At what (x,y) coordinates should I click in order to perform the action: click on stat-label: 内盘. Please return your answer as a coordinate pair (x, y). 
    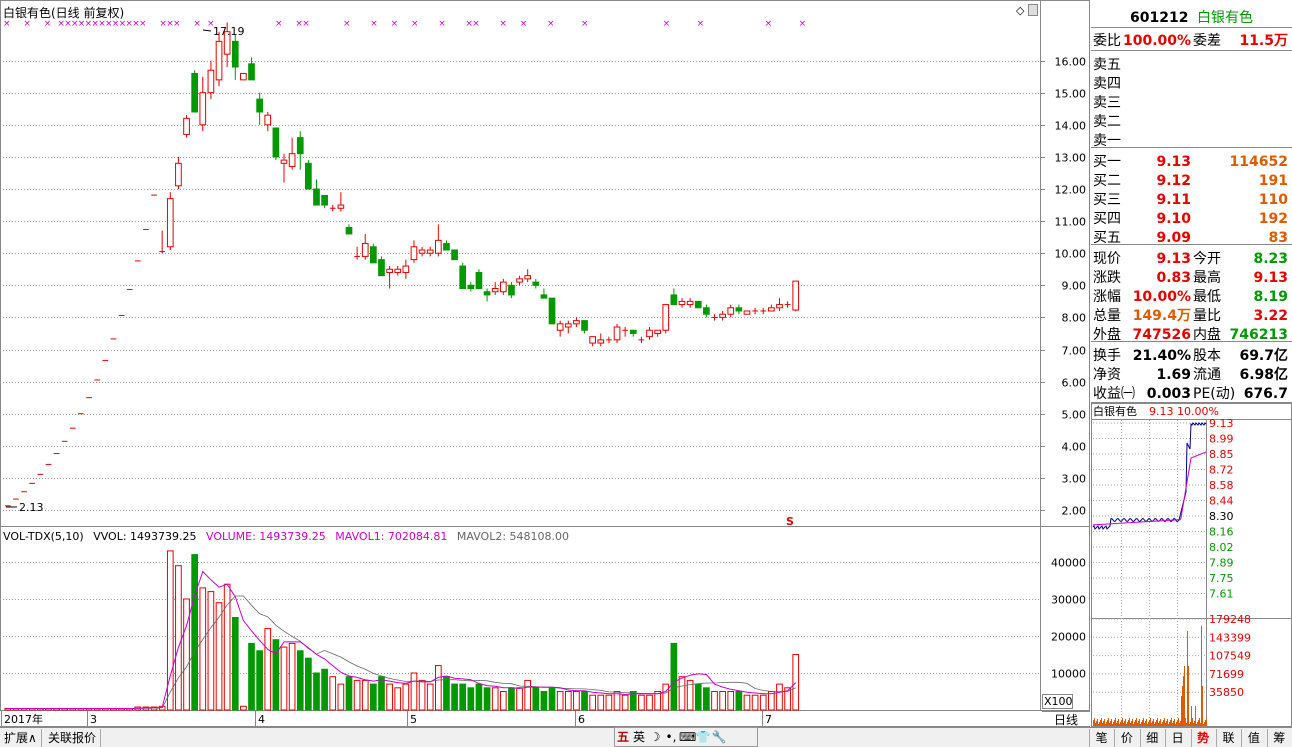
    Looking at the image, I should click on (1207, 335).